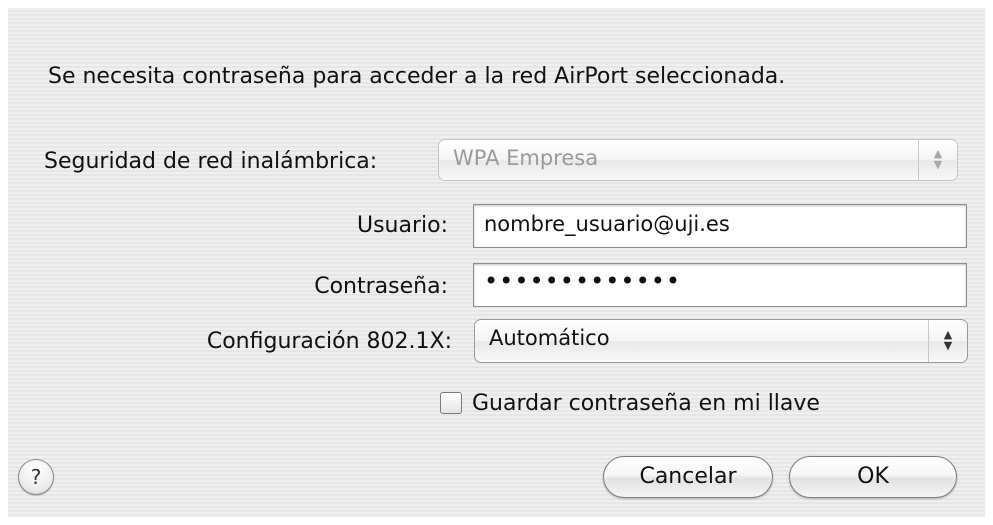 Image resolution: width=993 pixels, height=525 pixels. I want to click on user-label: Usuario:, so click(402, 225).